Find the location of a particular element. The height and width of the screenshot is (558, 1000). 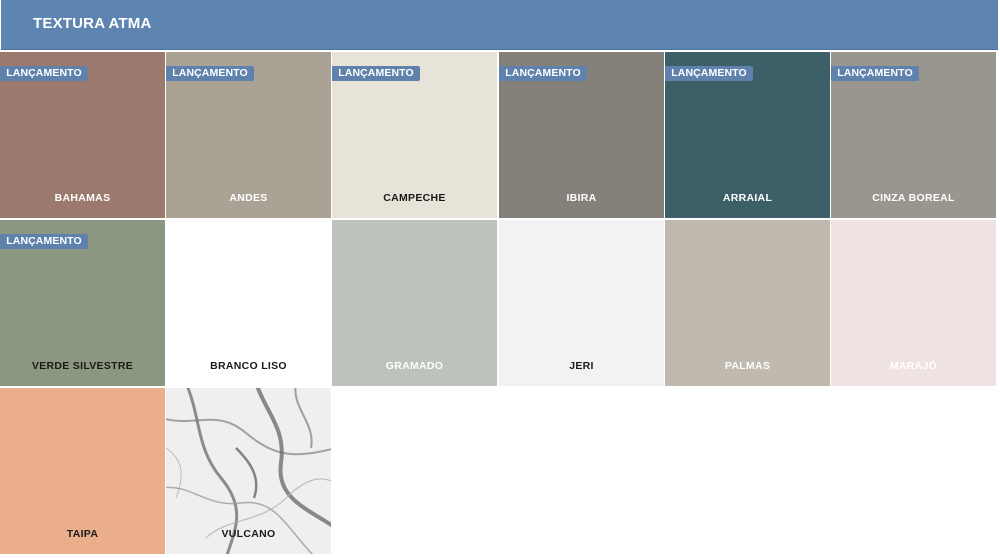

swatch-label: CINZA BOREAL is located at coordinates (913, 198).